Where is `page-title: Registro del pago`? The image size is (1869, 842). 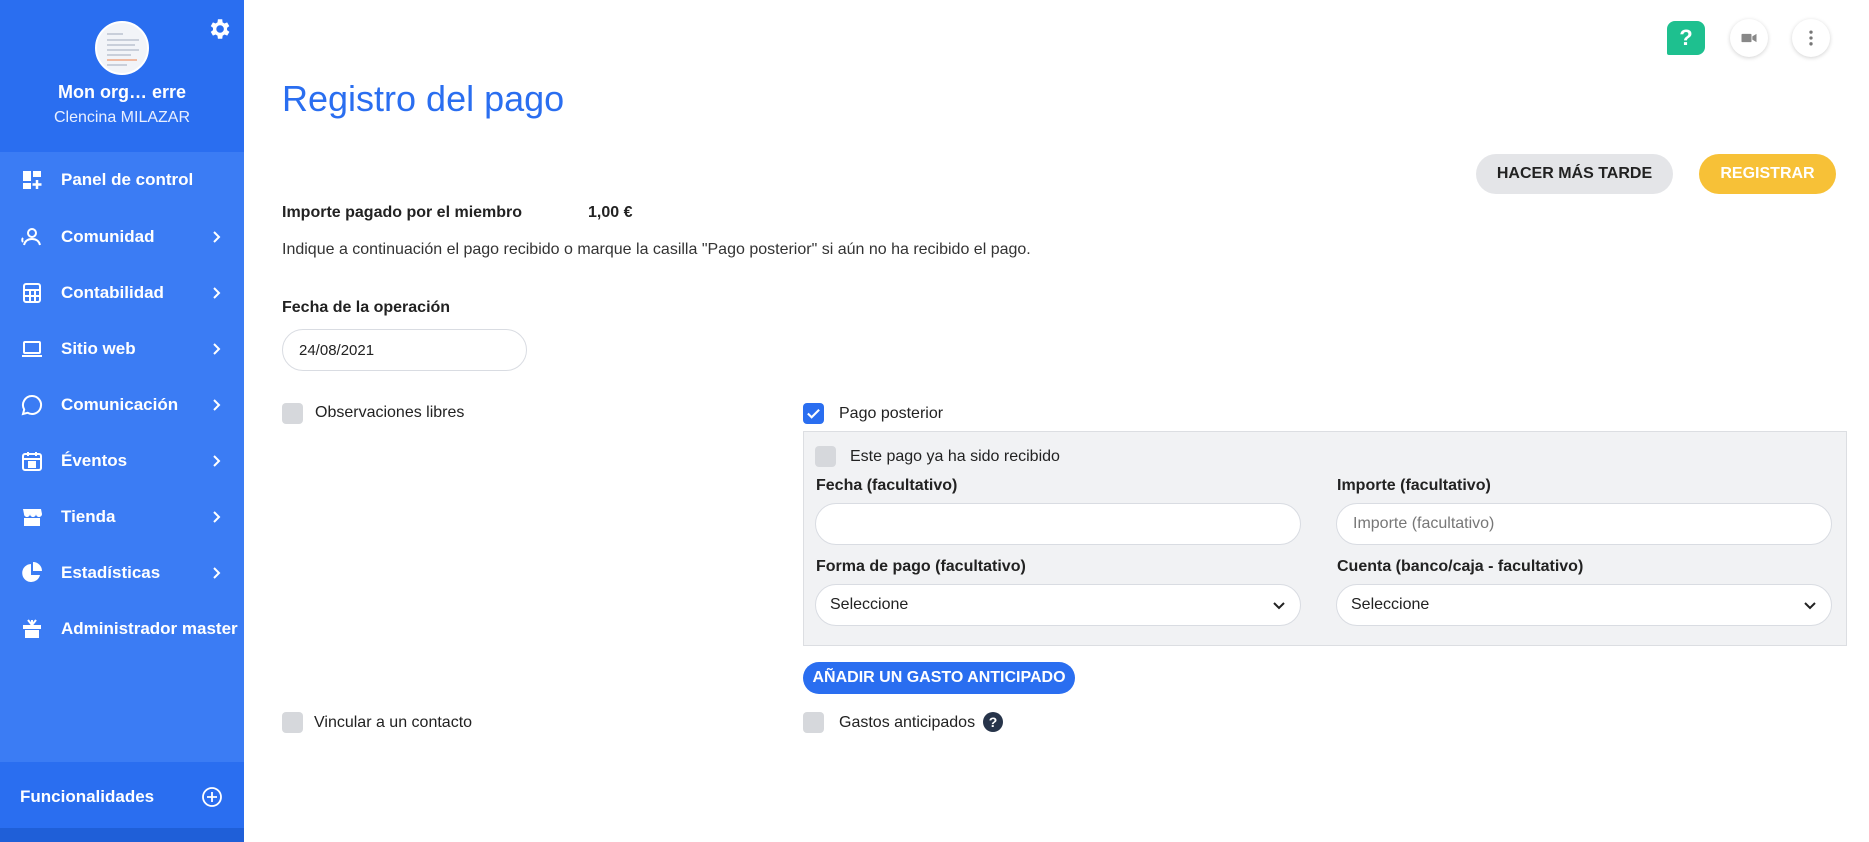
page-title: Registro del pago is located at coordinates (423, 98).